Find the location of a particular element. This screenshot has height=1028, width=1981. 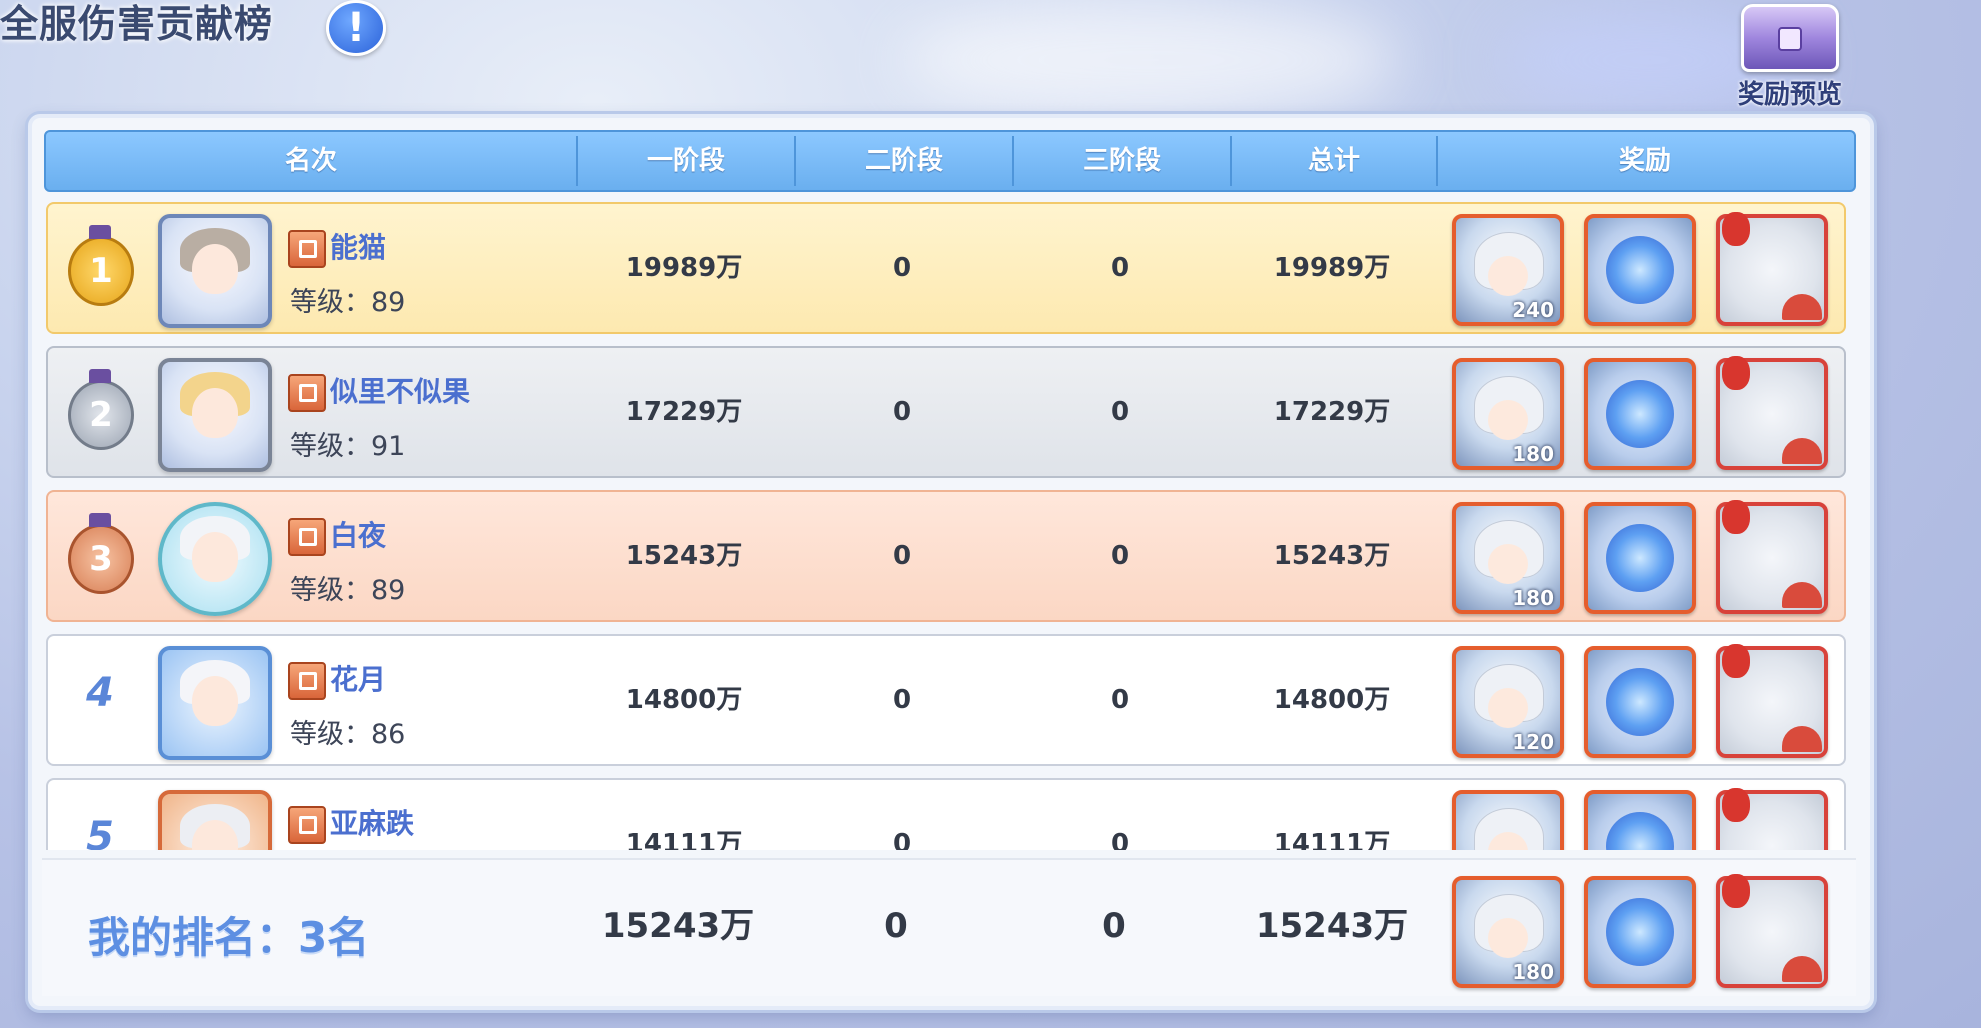

total-value: 15243万 is located at coordinates (1332, 556).